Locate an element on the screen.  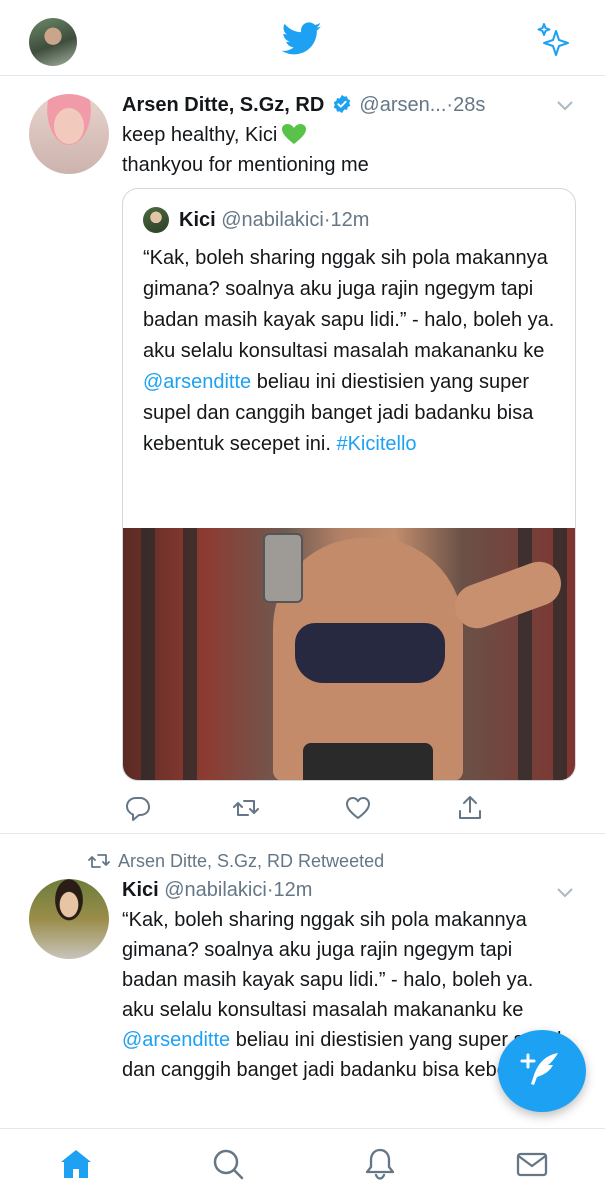
quoted-tweet-header: Kici @nabilakici·12m is located at coordinates (274, 220).